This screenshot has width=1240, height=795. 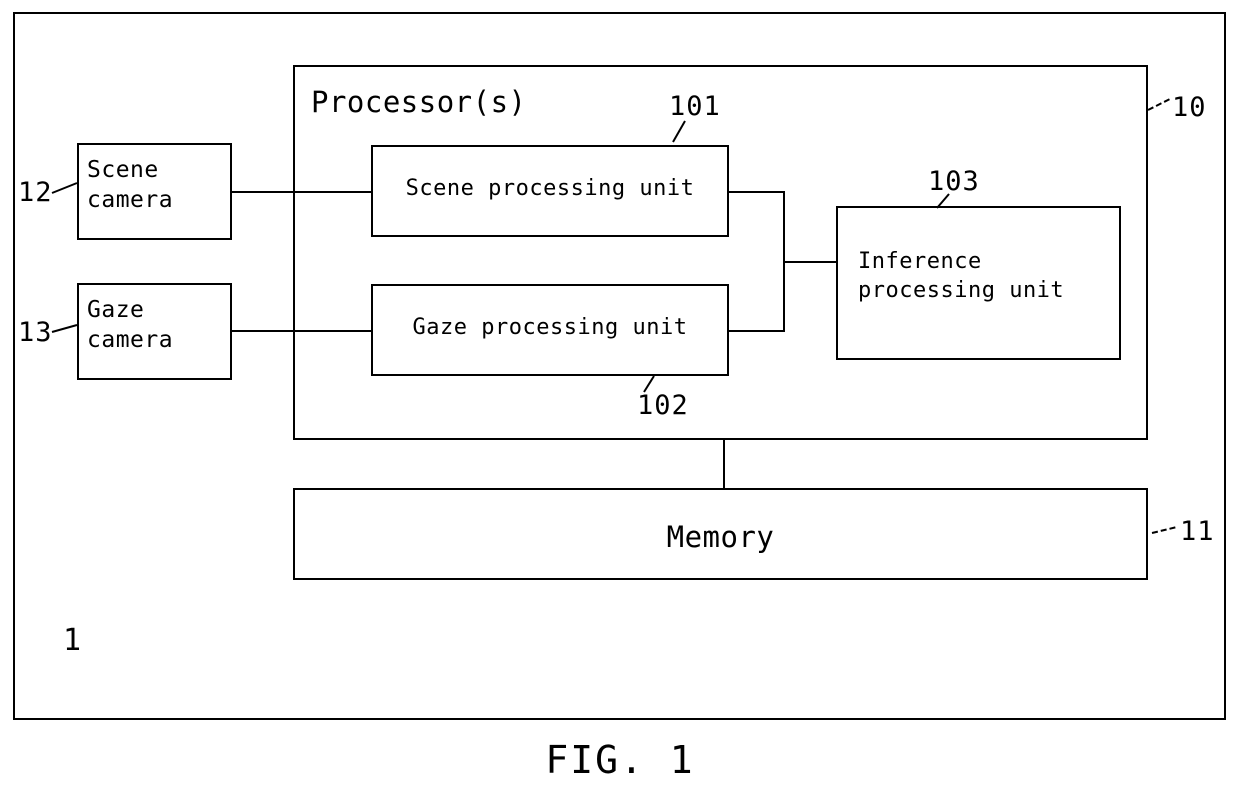 I want to click on figure-caption: FIG. 1, so click(x=620, y=760).